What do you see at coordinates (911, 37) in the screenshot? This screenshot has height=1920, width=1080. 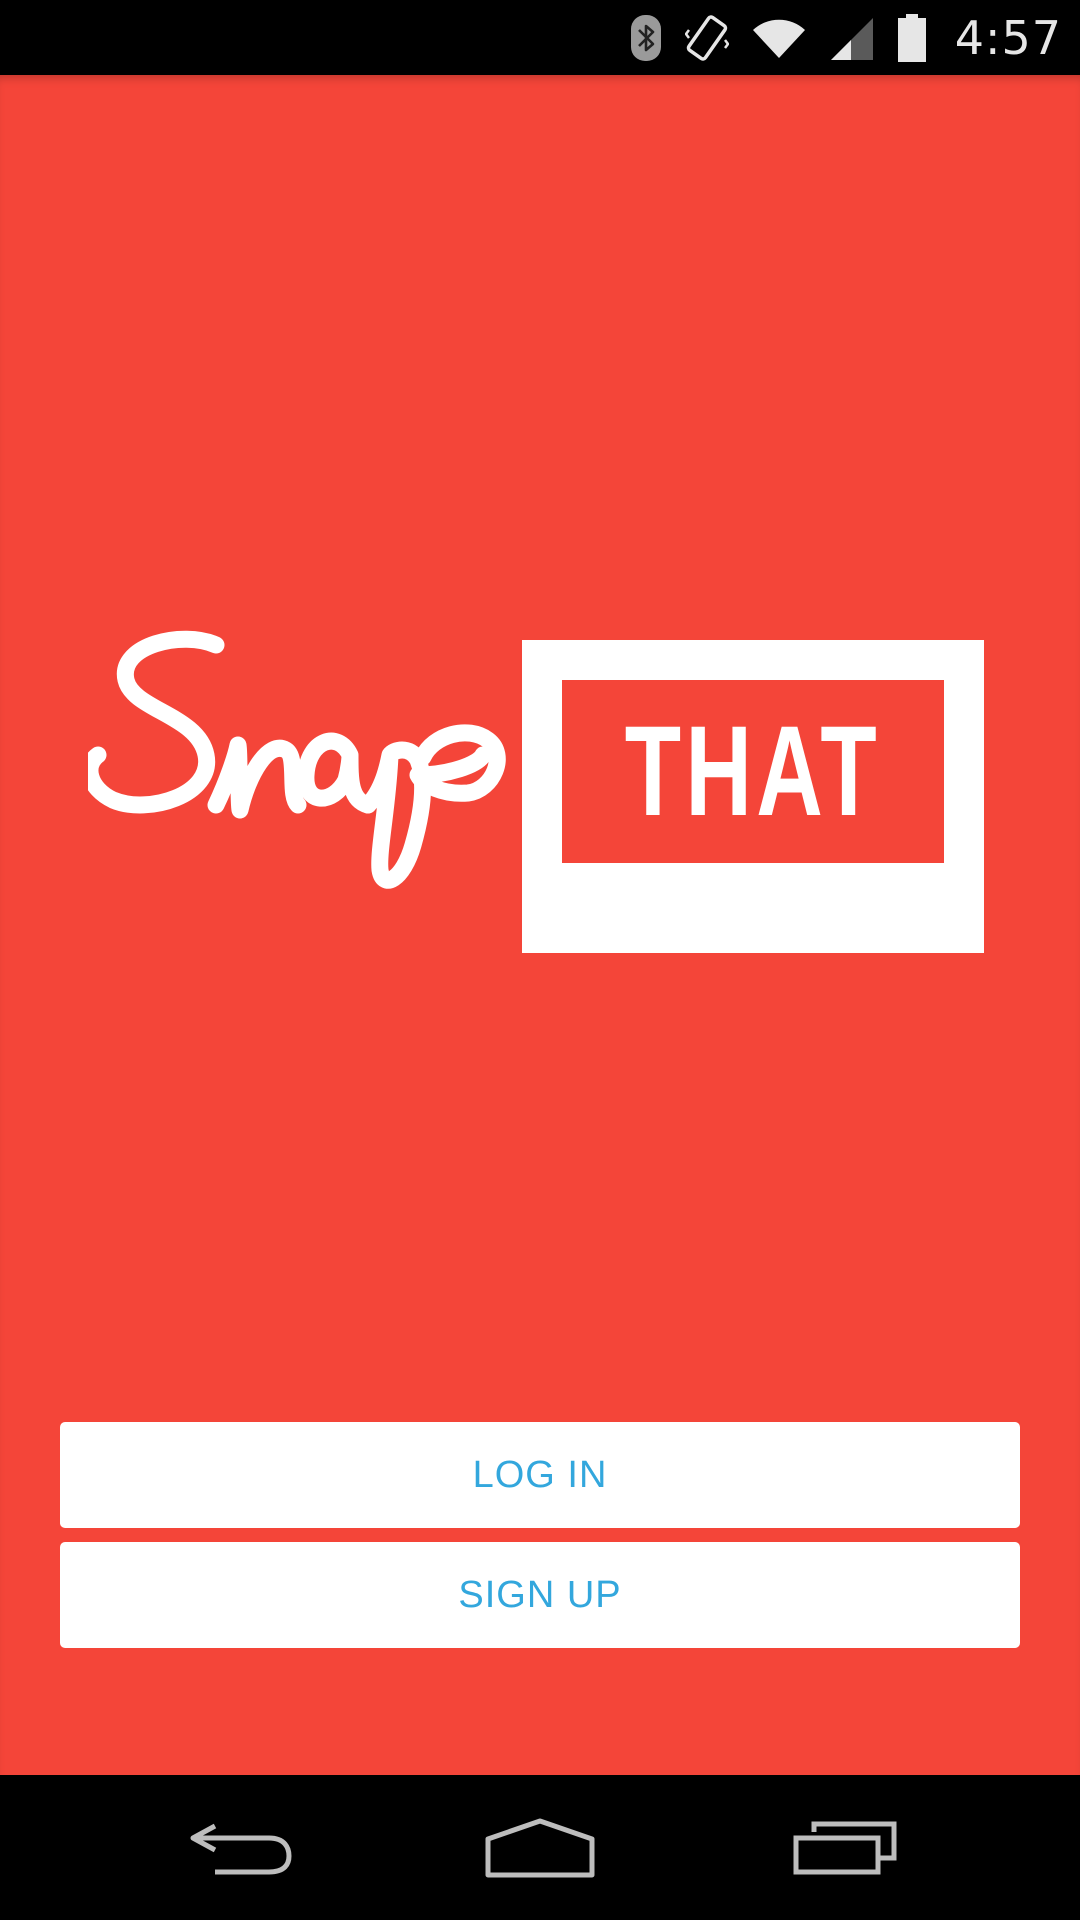 I see `battery-icon` at bounding box center [911, 37].